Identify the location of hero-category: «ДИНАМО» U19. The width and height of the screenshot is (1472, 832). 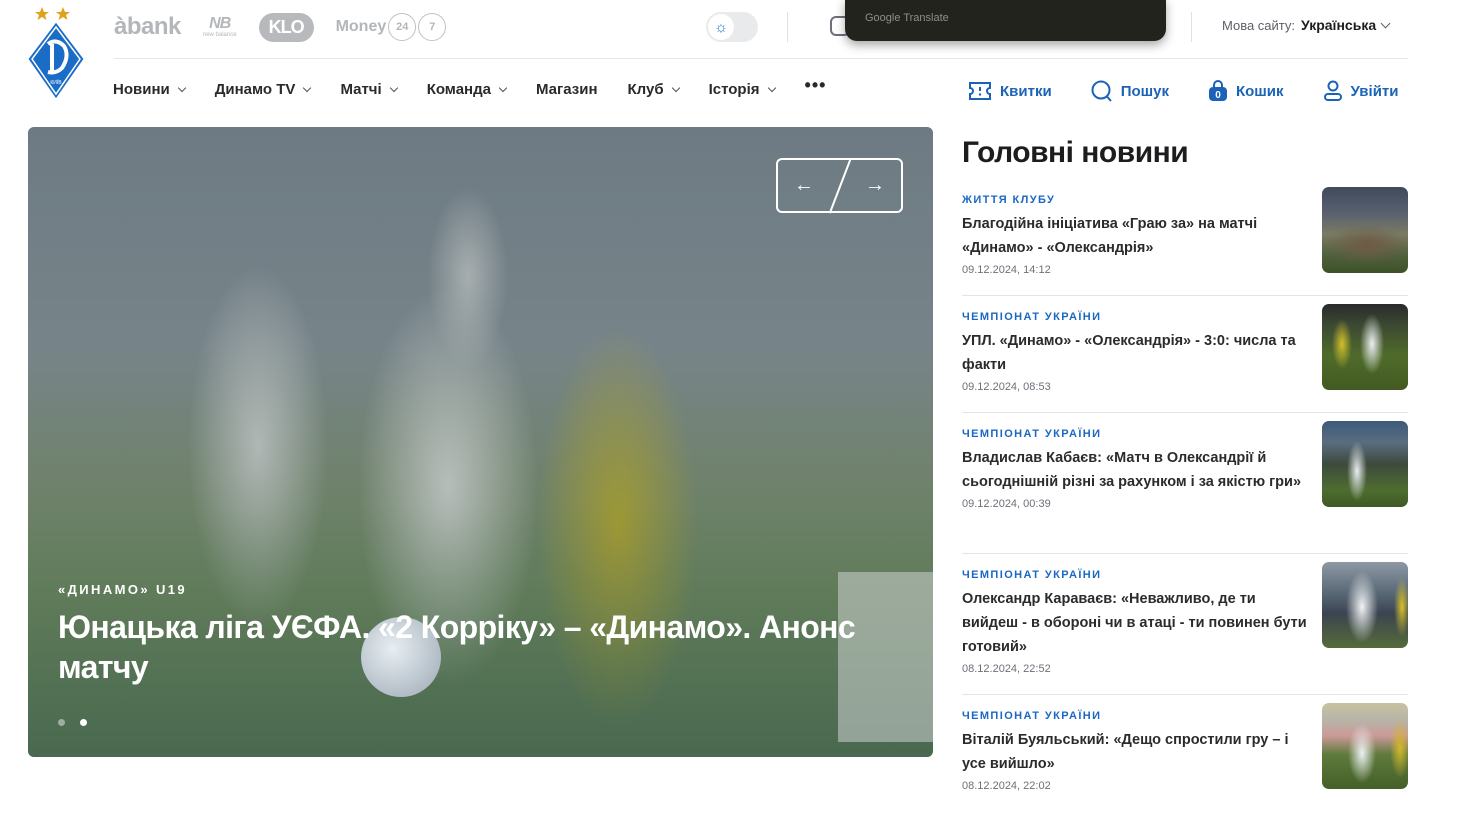
(122, 589).